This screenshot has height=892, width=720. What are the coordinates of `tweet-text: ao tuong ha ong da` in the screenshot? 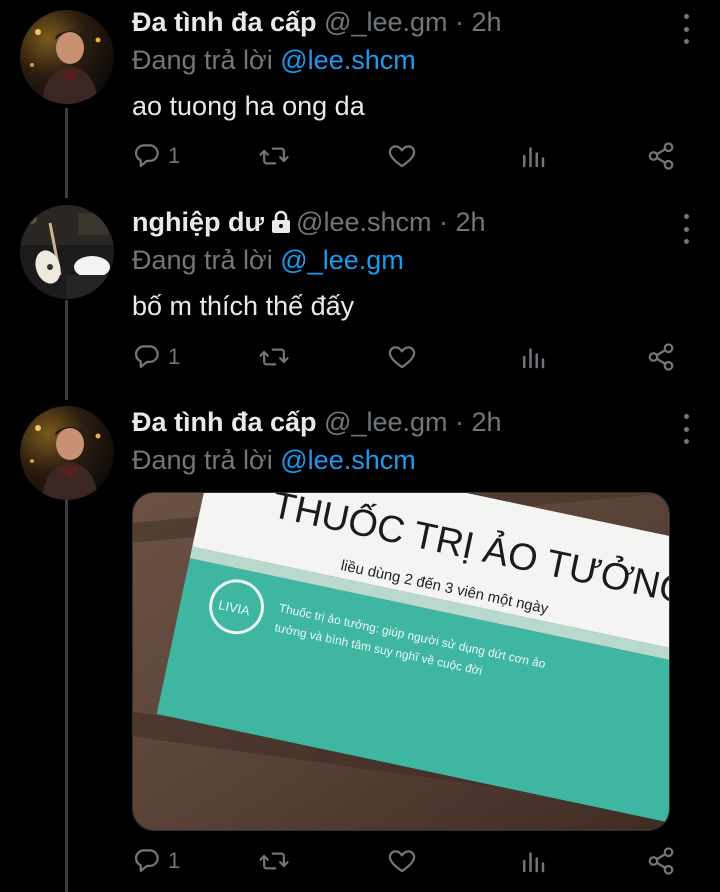 It's located at (248, 106).